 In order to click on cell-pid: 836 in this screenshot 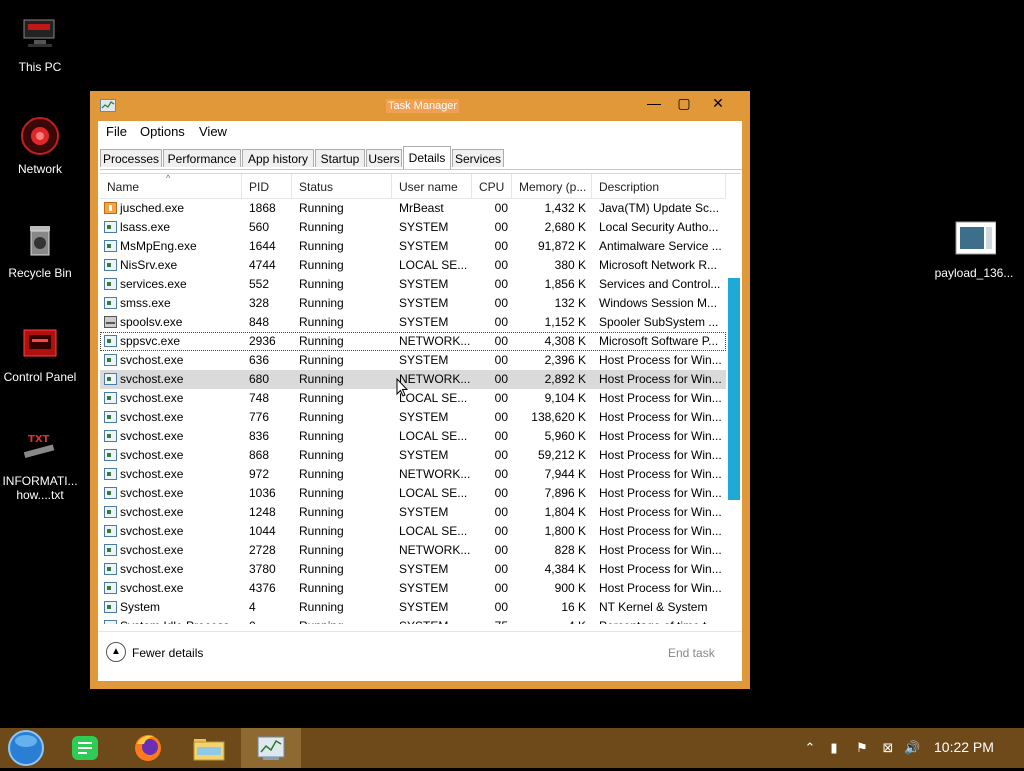, I will do `click(259, 436)`.